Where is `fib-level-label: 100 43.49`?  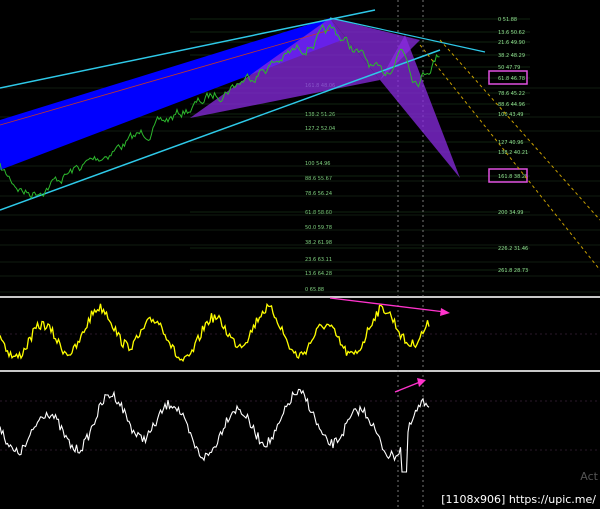
fib-level-label: 100 43.49 is located at coordinates (510, 115).